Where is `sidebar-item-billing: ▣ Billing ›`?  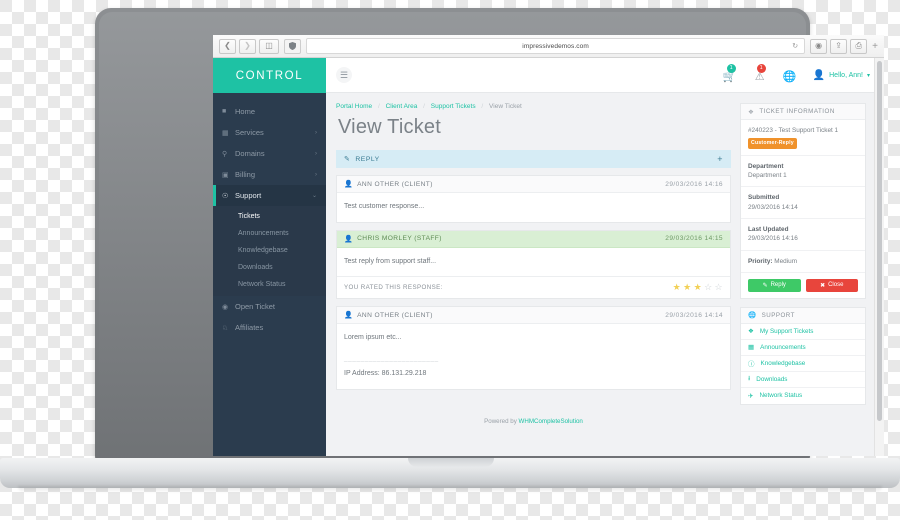 sidebar-item-billing: ▣ Billing › is located at coordinates (269, 174).